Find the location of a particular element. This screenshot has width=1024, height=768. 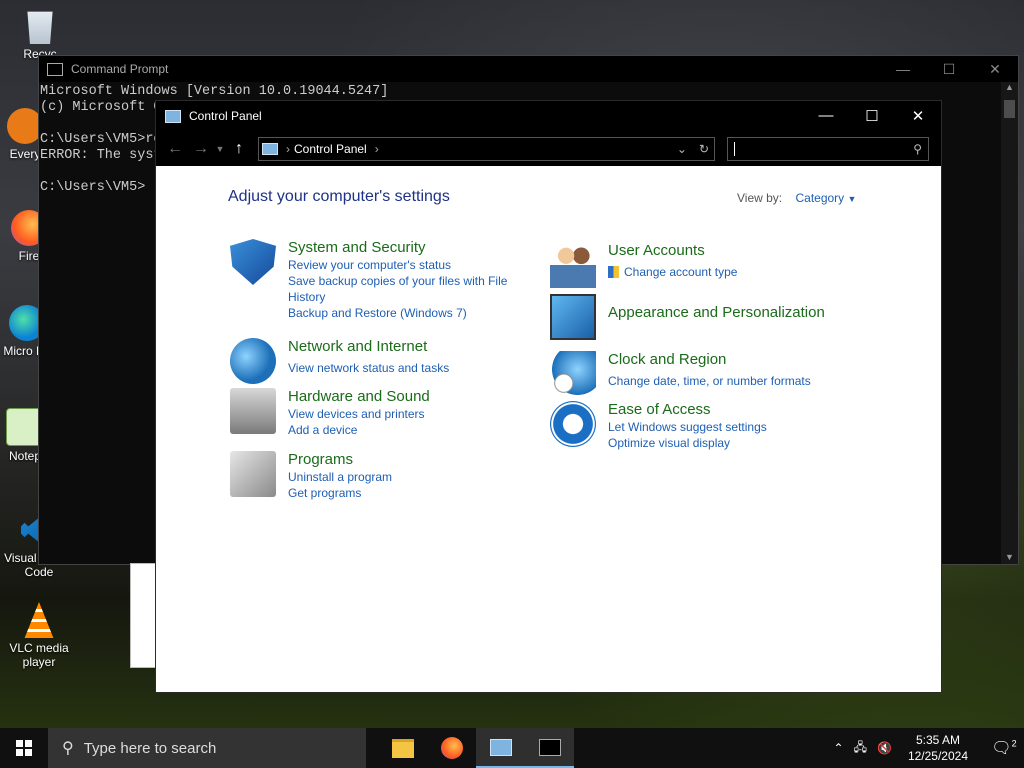

cmd-title-bar: Command Prompt — ☐ ✕ is located at coordinates (528, 69).